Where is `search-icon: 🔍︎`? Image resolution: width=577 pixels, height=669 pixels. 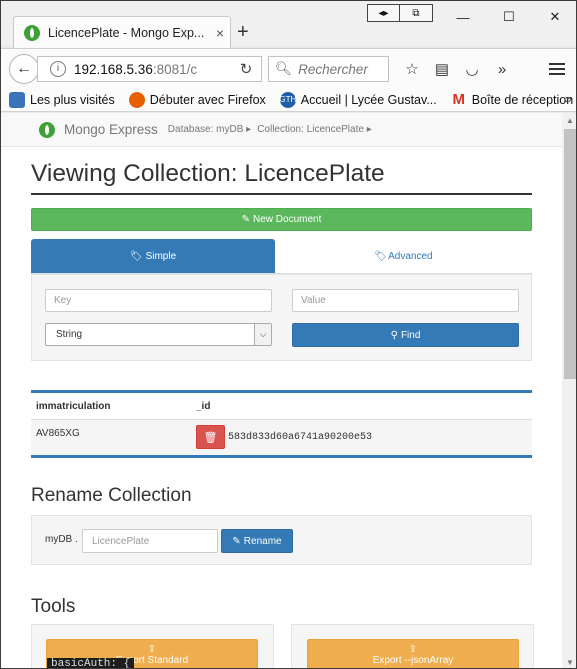
search-icon: 🔍︎ is located at coordinates (284, 68).